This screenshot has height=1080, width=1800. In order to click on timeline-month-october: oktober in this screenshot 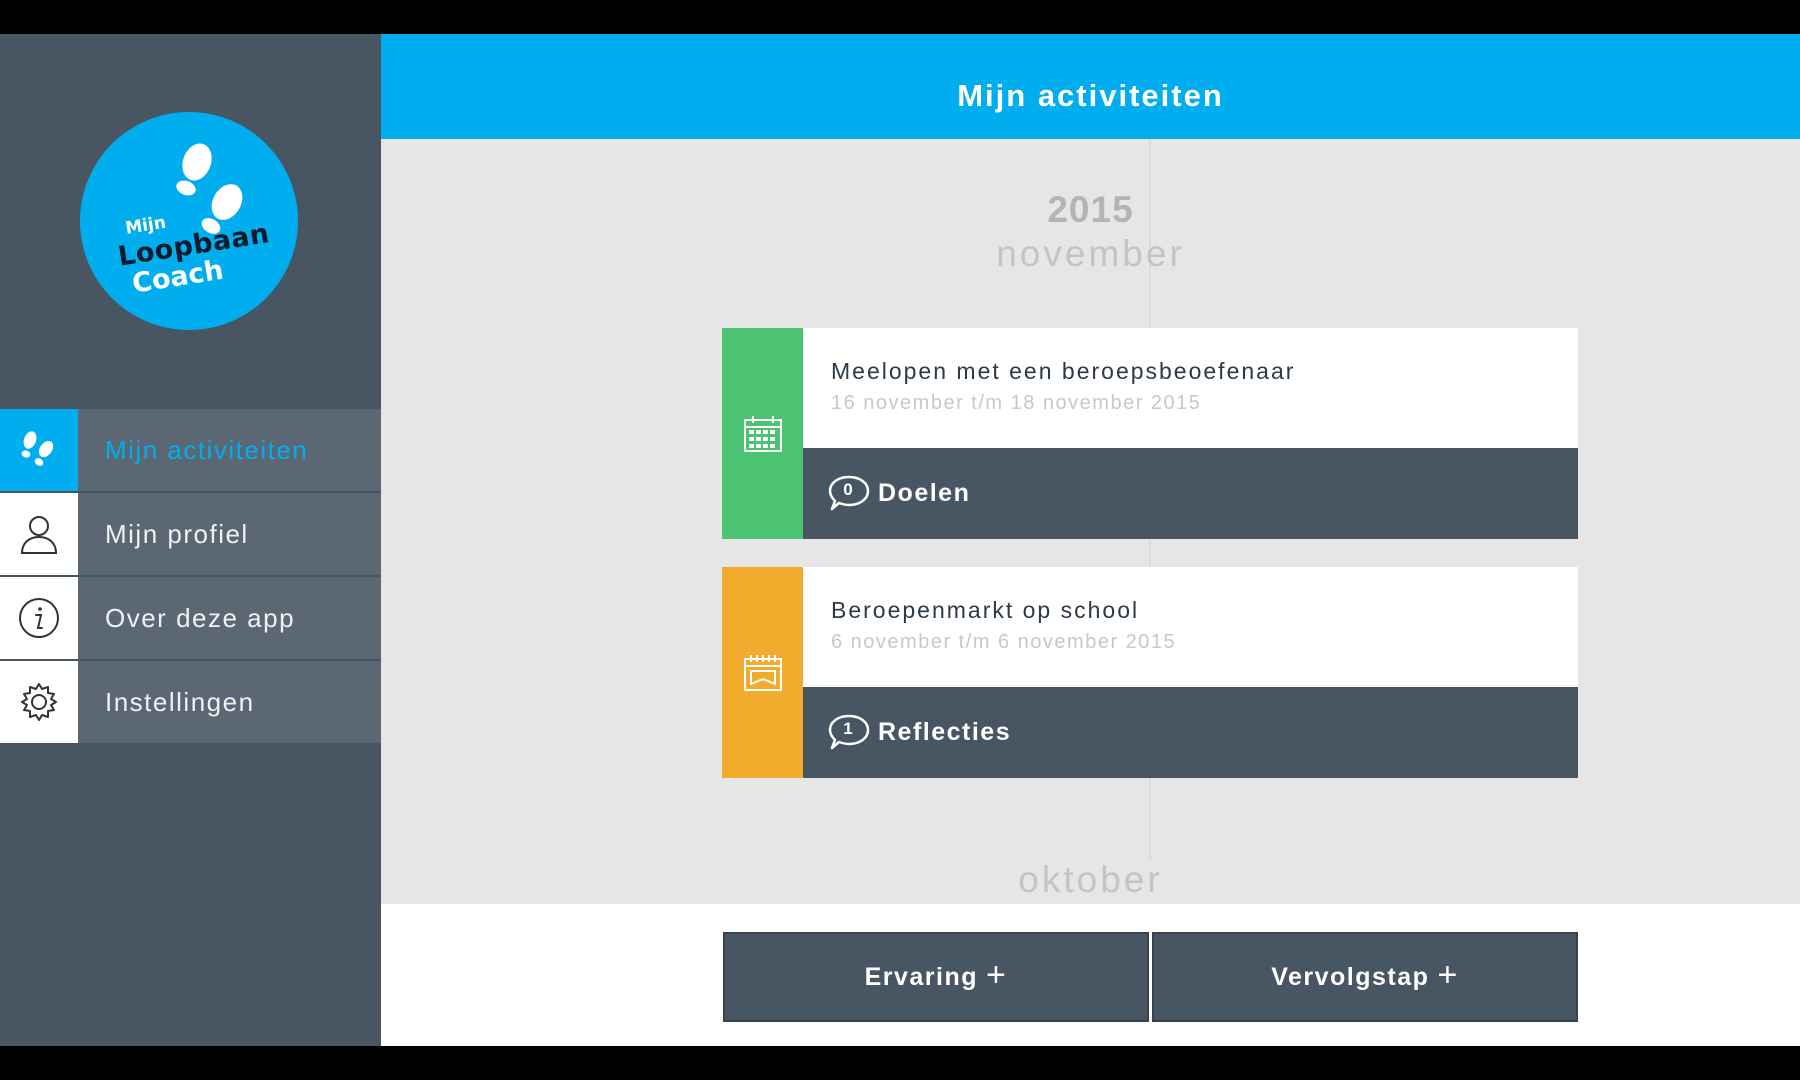, I will do `click(1090, 879)`.